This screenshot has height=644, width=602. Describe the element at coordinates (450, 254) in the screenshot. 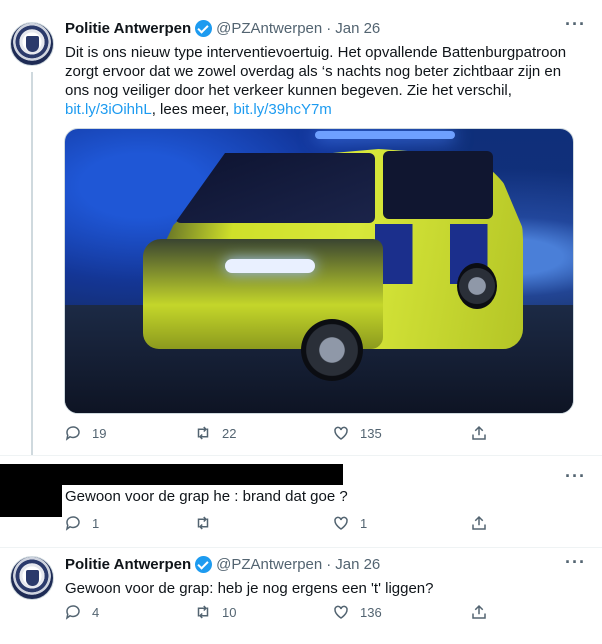

I see `van-battenburg-pattern` at that location.